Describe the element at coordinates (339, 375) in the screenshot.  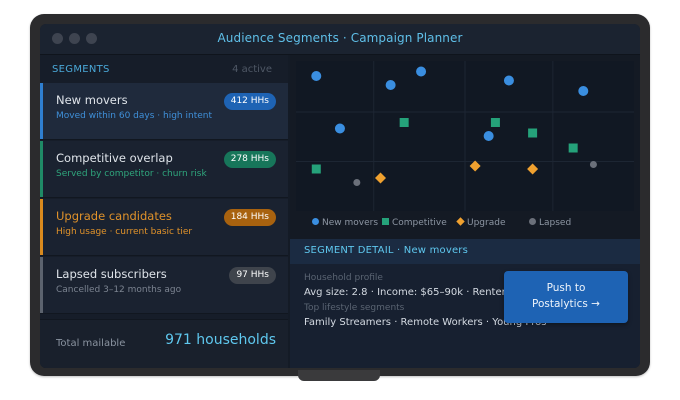
I see `monitor-stand` at that location.